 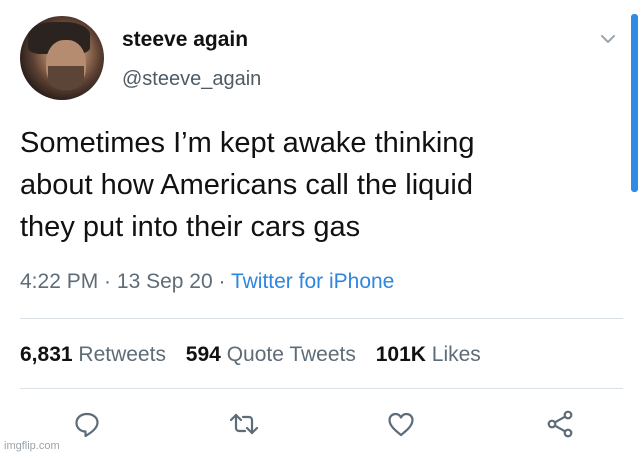 I want to click on likes-count: 101K, so click(x=400, y=354).